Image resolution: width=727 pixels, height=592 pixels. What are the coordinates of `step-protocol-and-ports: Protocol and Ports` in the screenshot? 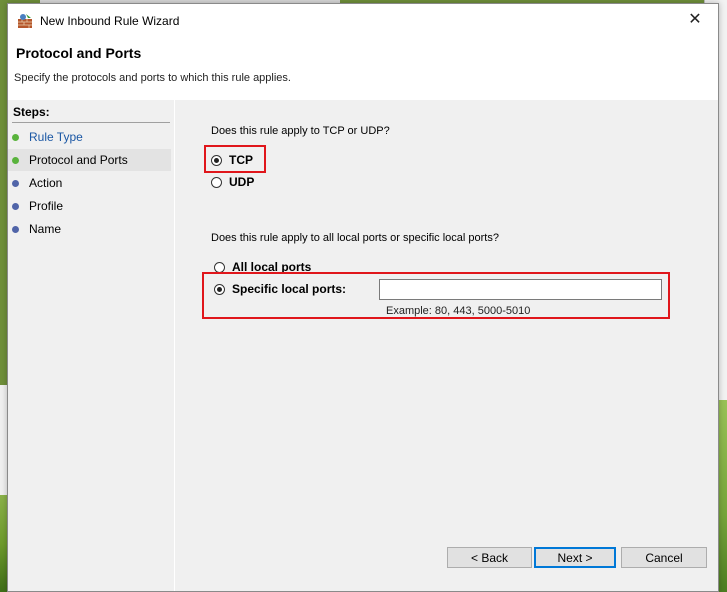 It's located at (89, 160).